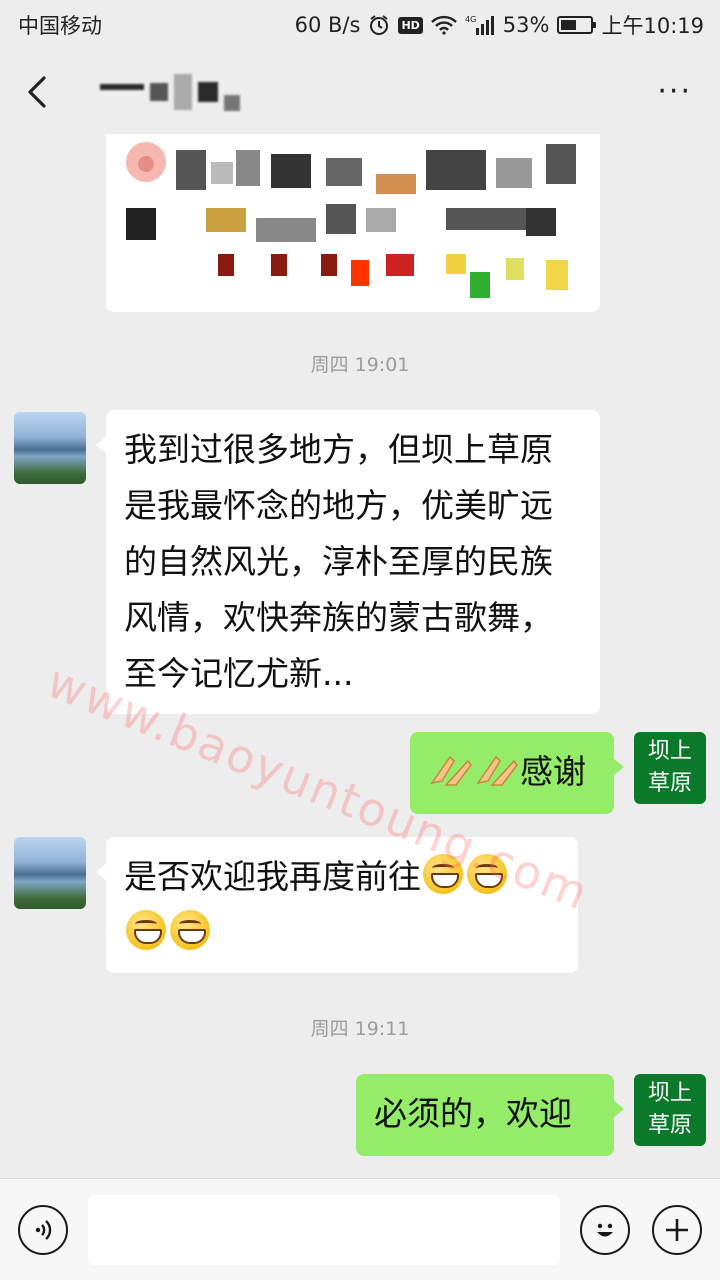 The image size is (720, 1280). What do you see at coordinates (337, 905) in the screenshot?
I see `incoming-message: 是否欢迎我再度前往` at bounding box center [337, 905].